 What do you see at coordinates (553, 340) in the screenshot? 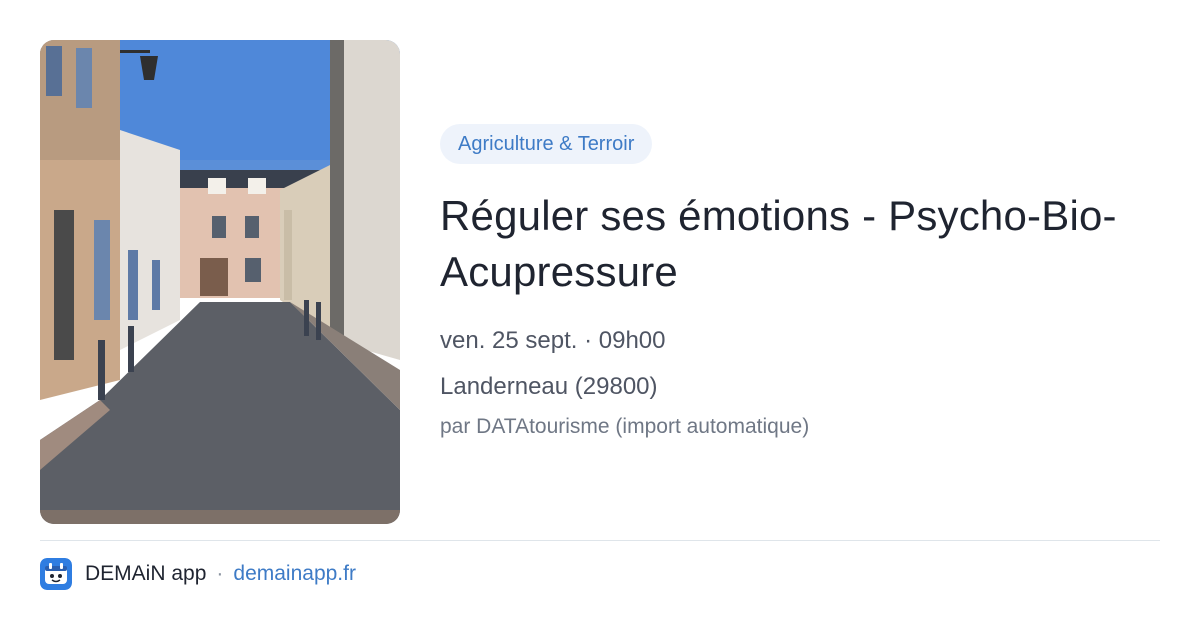
I see `event-datetime: ven. 25 sept. · 09h00` at bounding box center [553, 340].